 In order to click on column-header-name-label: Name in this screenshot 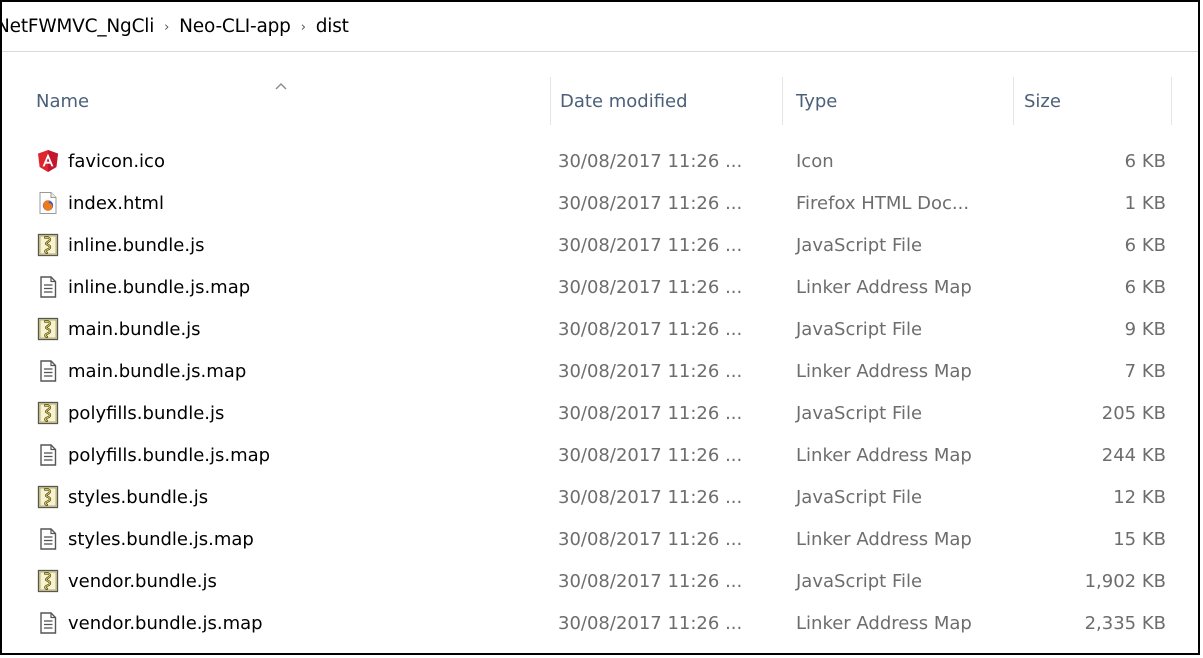, I will do `click(63, 101)`.